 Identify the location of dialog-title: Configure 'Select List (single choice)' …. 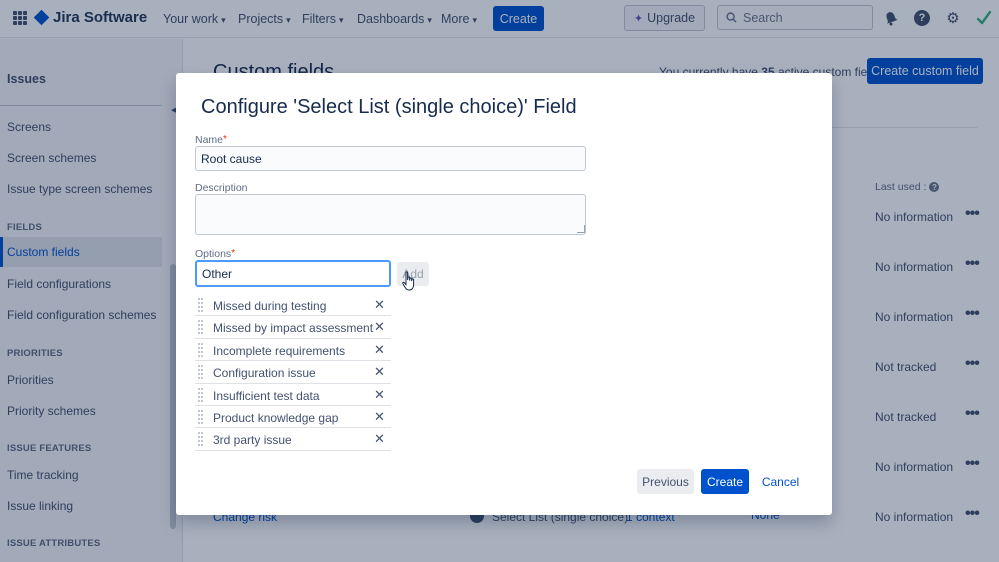
(389, 107).